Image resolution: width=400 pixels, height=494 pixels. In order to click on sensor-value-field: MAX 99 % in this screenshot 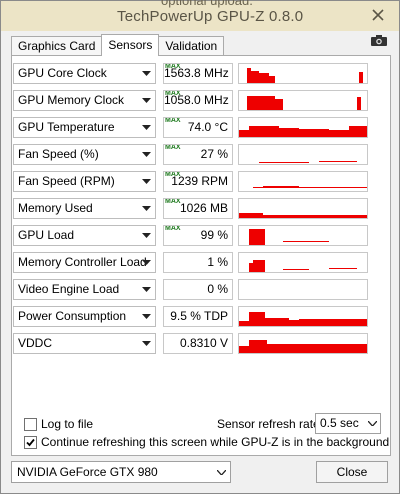, I will do `click(198, 235)`.